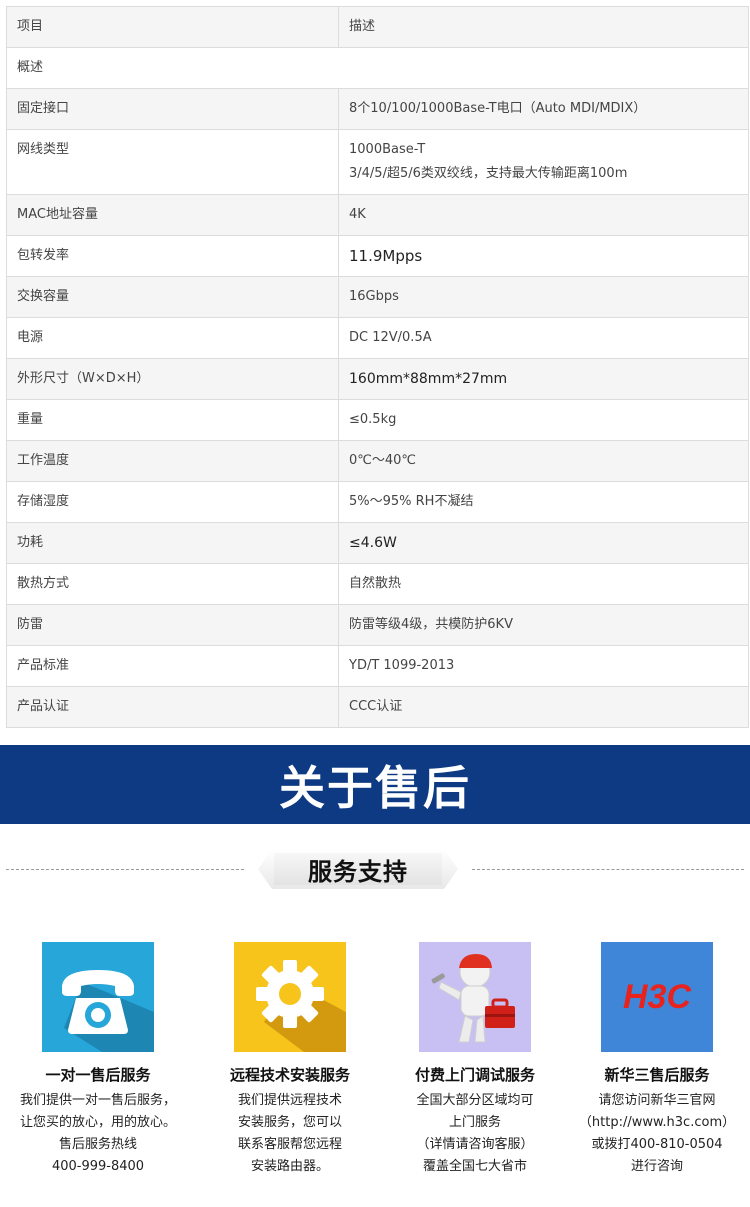 The image size is (750, 1207). I want to click on row-label: 外形尺寸（W×D×H）, so click(172, 379).